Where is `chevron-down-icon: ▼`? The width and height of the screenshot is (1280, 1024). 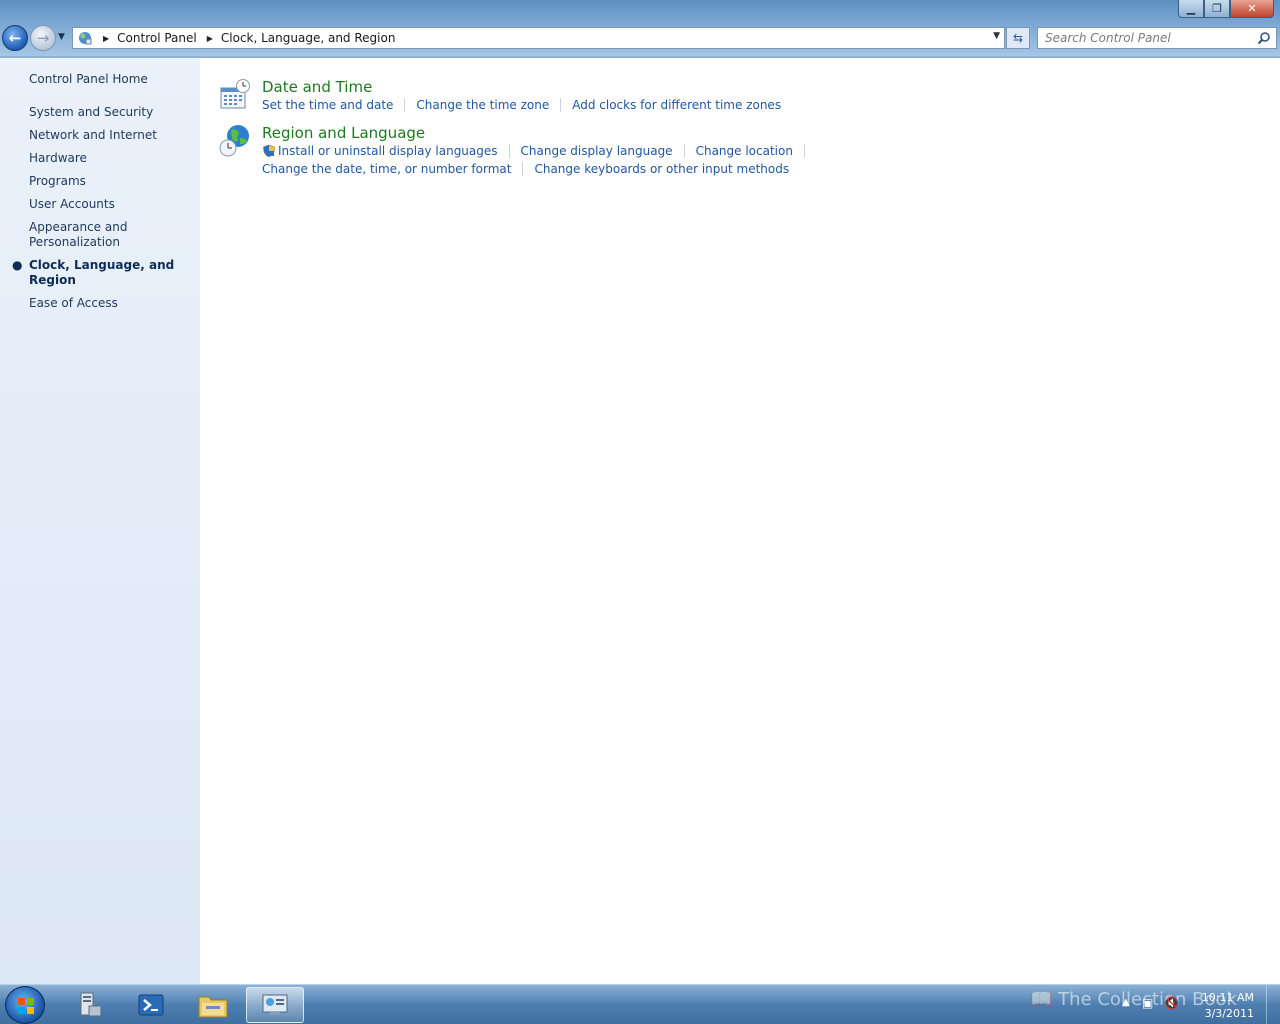 chevron-down-icon: ▼ is located at coordinates (61, 37).